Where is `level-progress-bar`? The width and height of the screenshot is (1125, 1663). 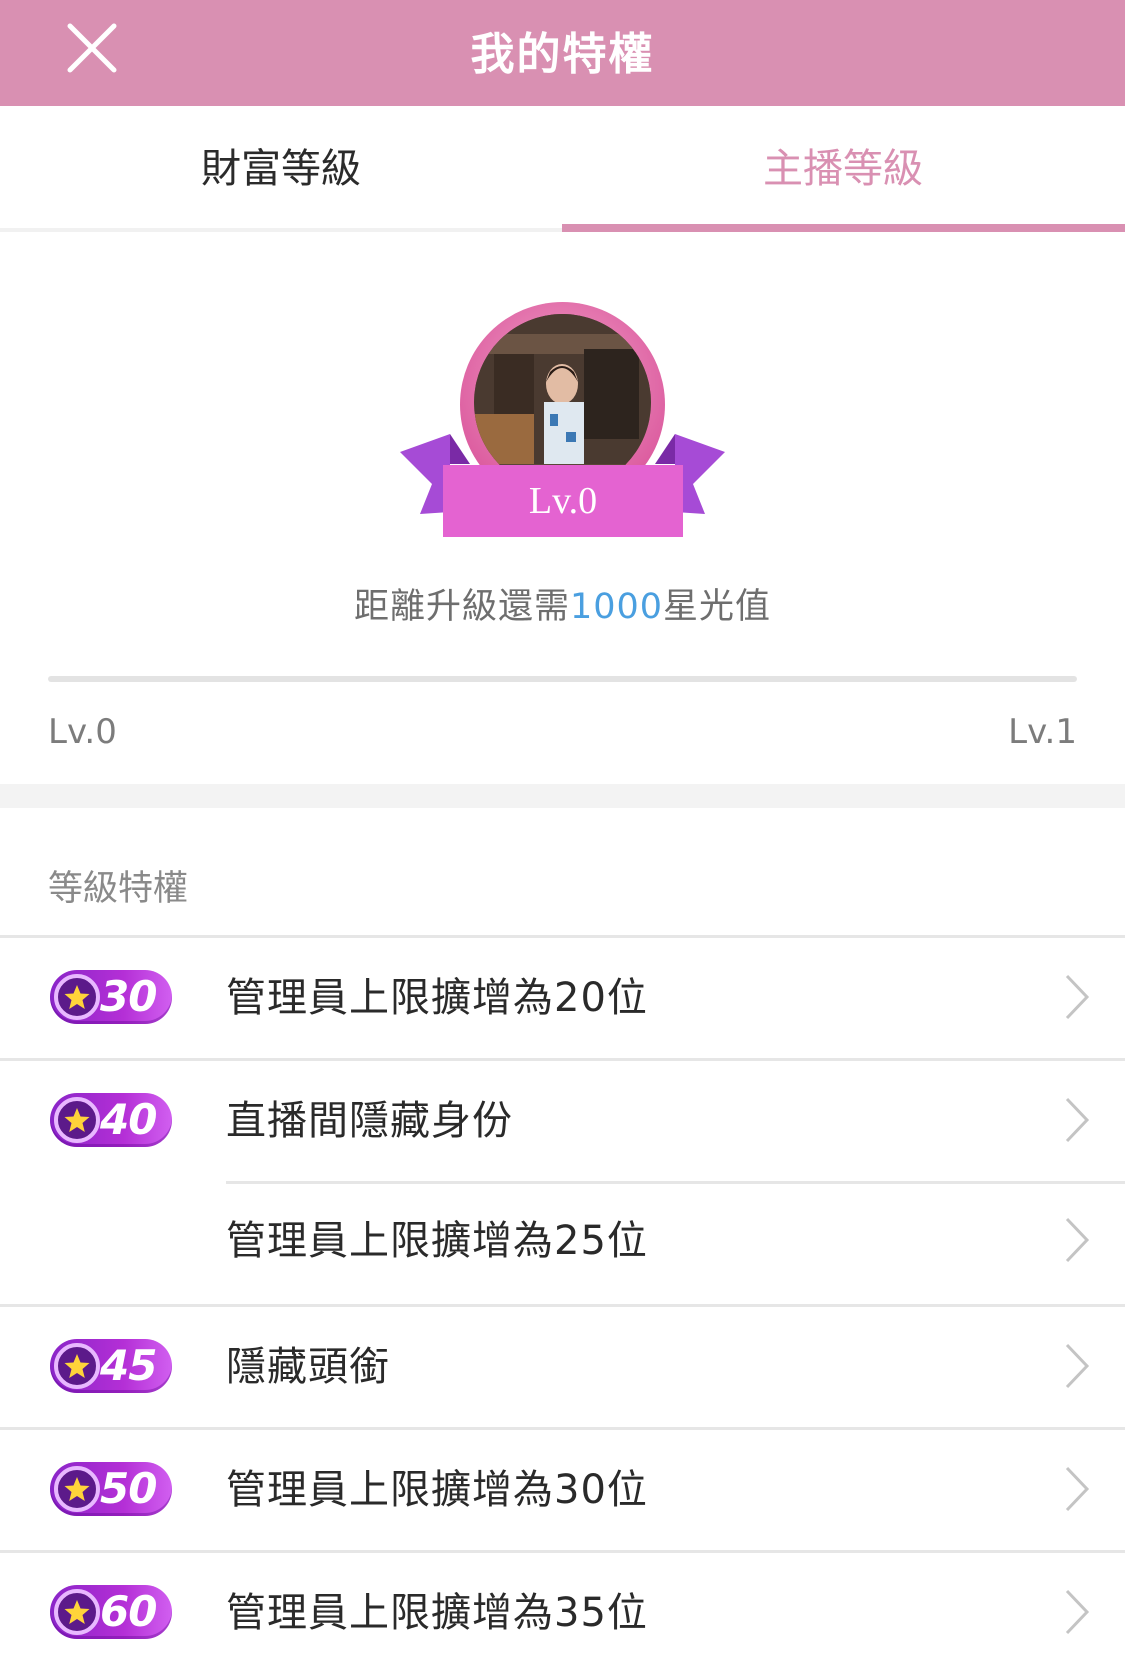
level-progress-bar is located at coordinates (562, 679).